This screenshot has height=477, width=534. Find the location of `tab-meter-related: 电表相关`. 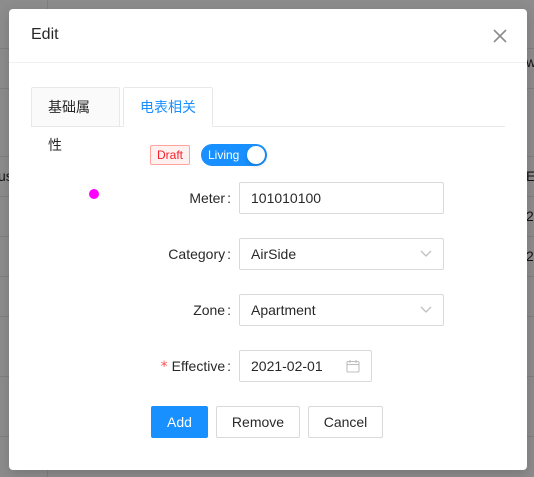

tab-meter-related: 电表相关 is located at coordinates (168, 107).